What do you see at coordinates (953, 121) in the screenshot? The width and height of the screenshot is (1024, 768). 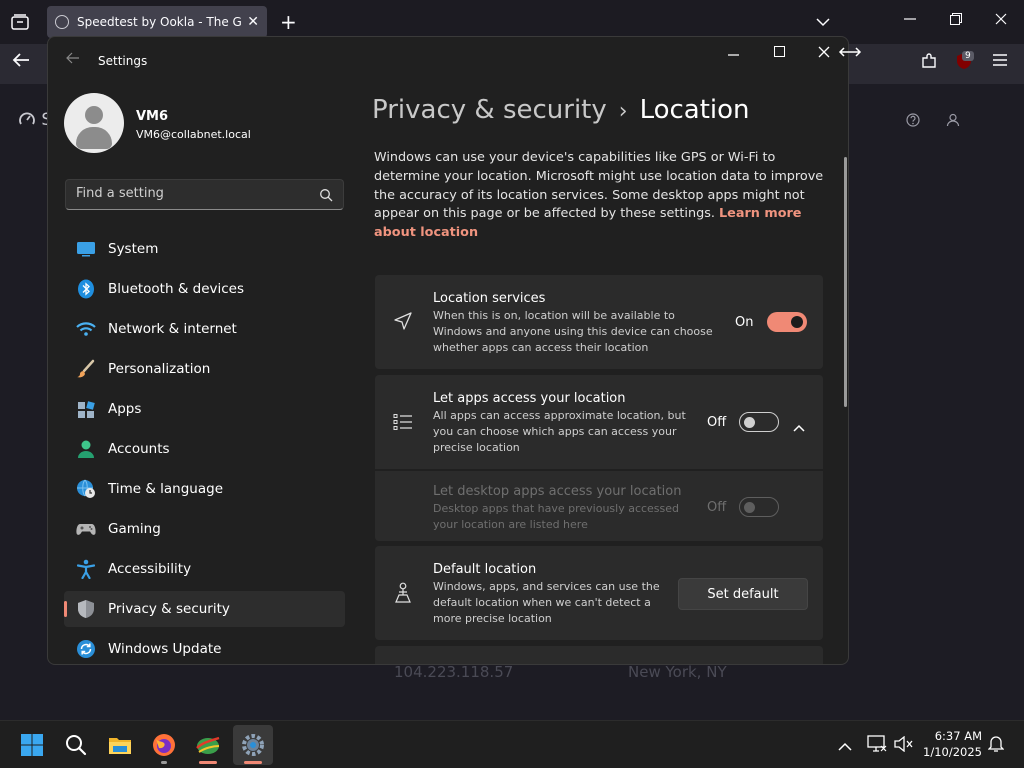 I see `user-profile-icon` at bounding box center [953, 121].